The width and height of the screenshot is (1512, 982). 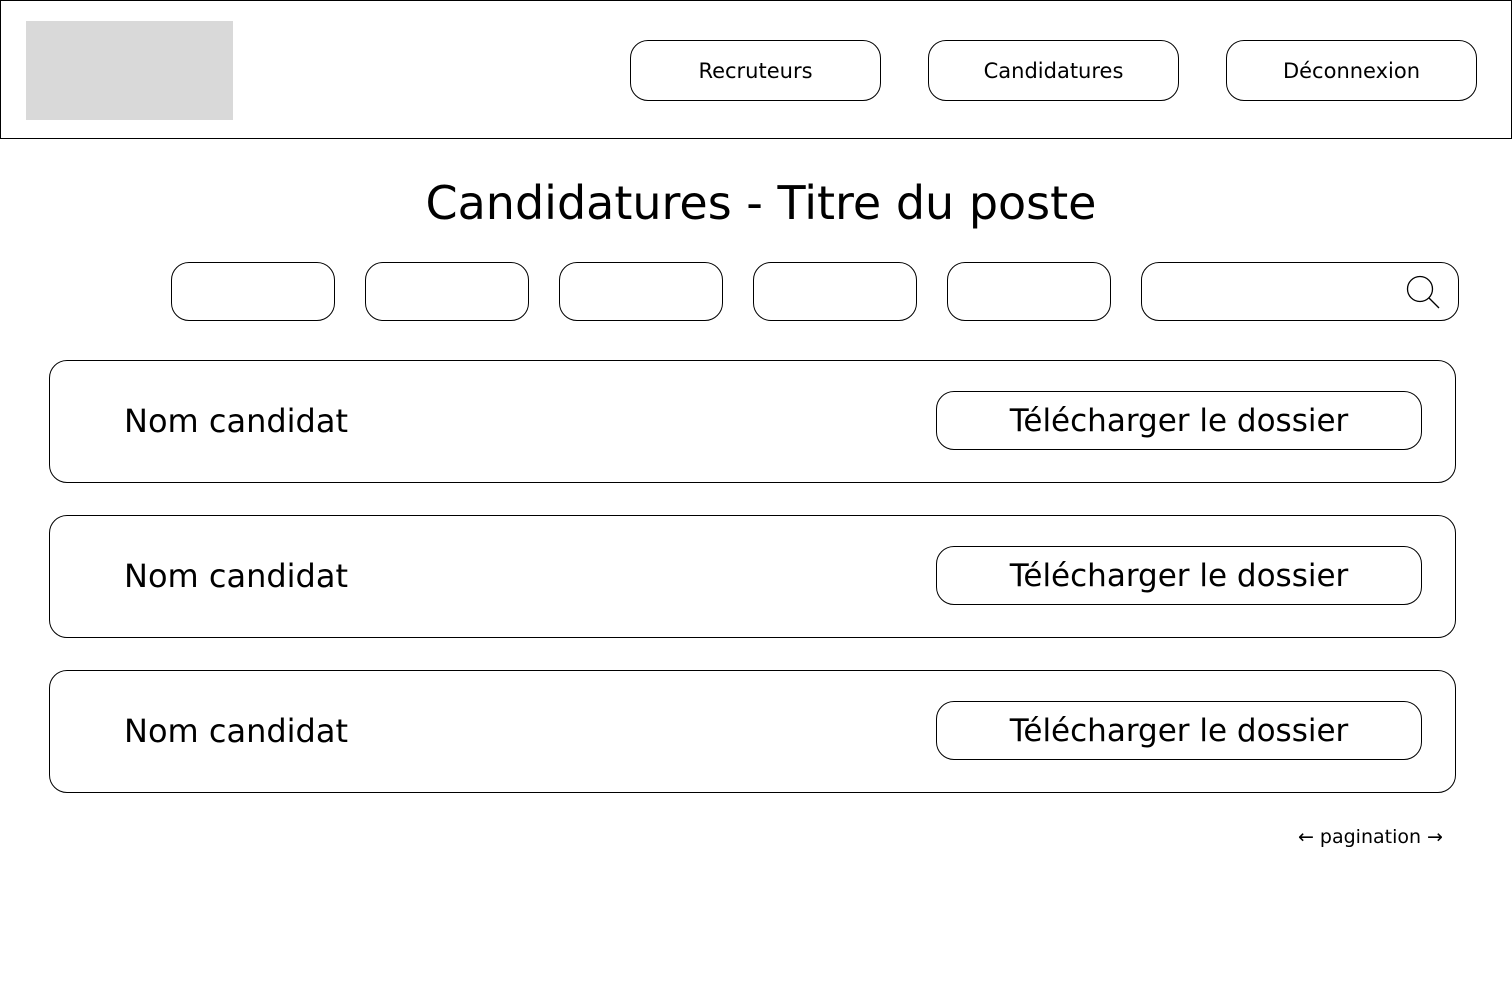 I want to click on logo-placeholder, so click(x=129, y=70).